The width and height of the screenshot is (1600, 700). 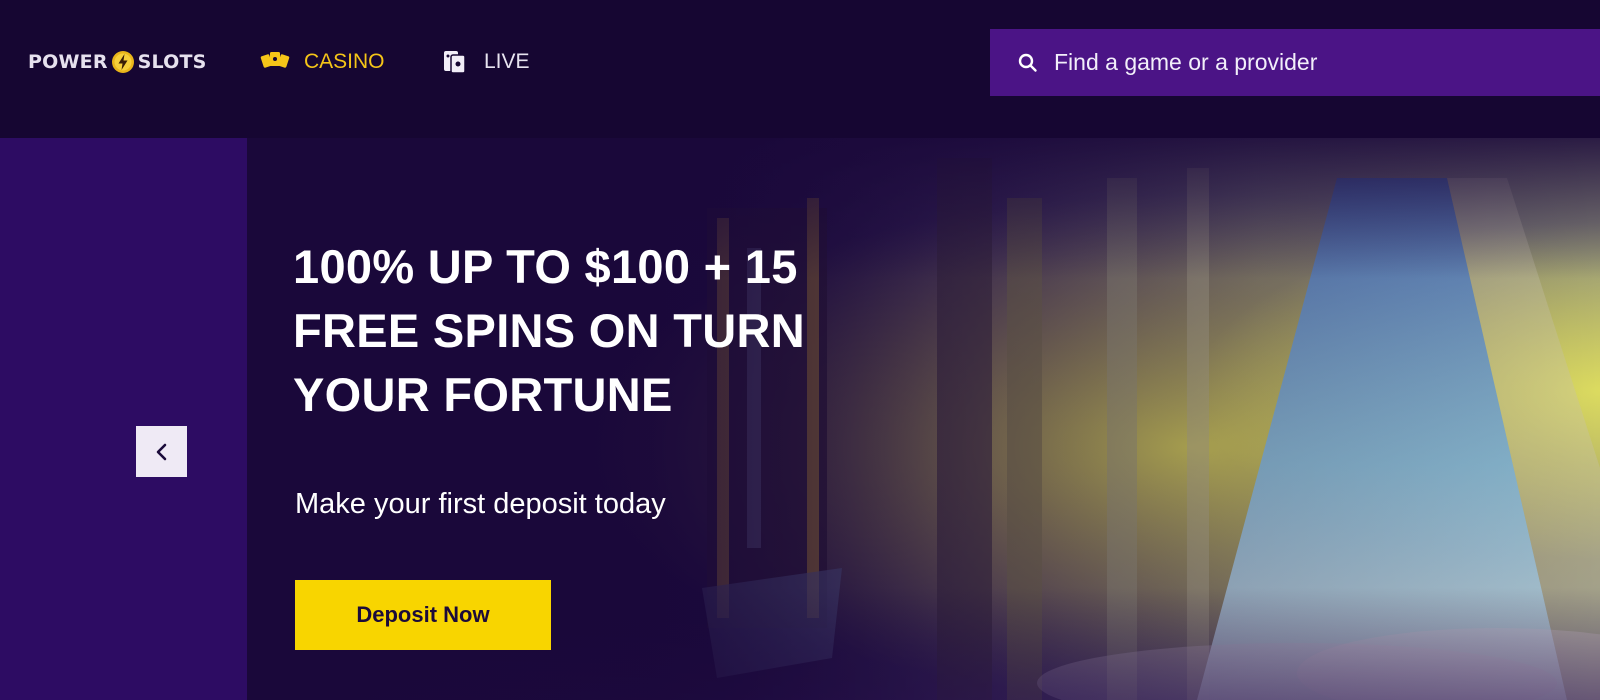 I want to click on carousel-left-strip, so click(x=123, y=419).